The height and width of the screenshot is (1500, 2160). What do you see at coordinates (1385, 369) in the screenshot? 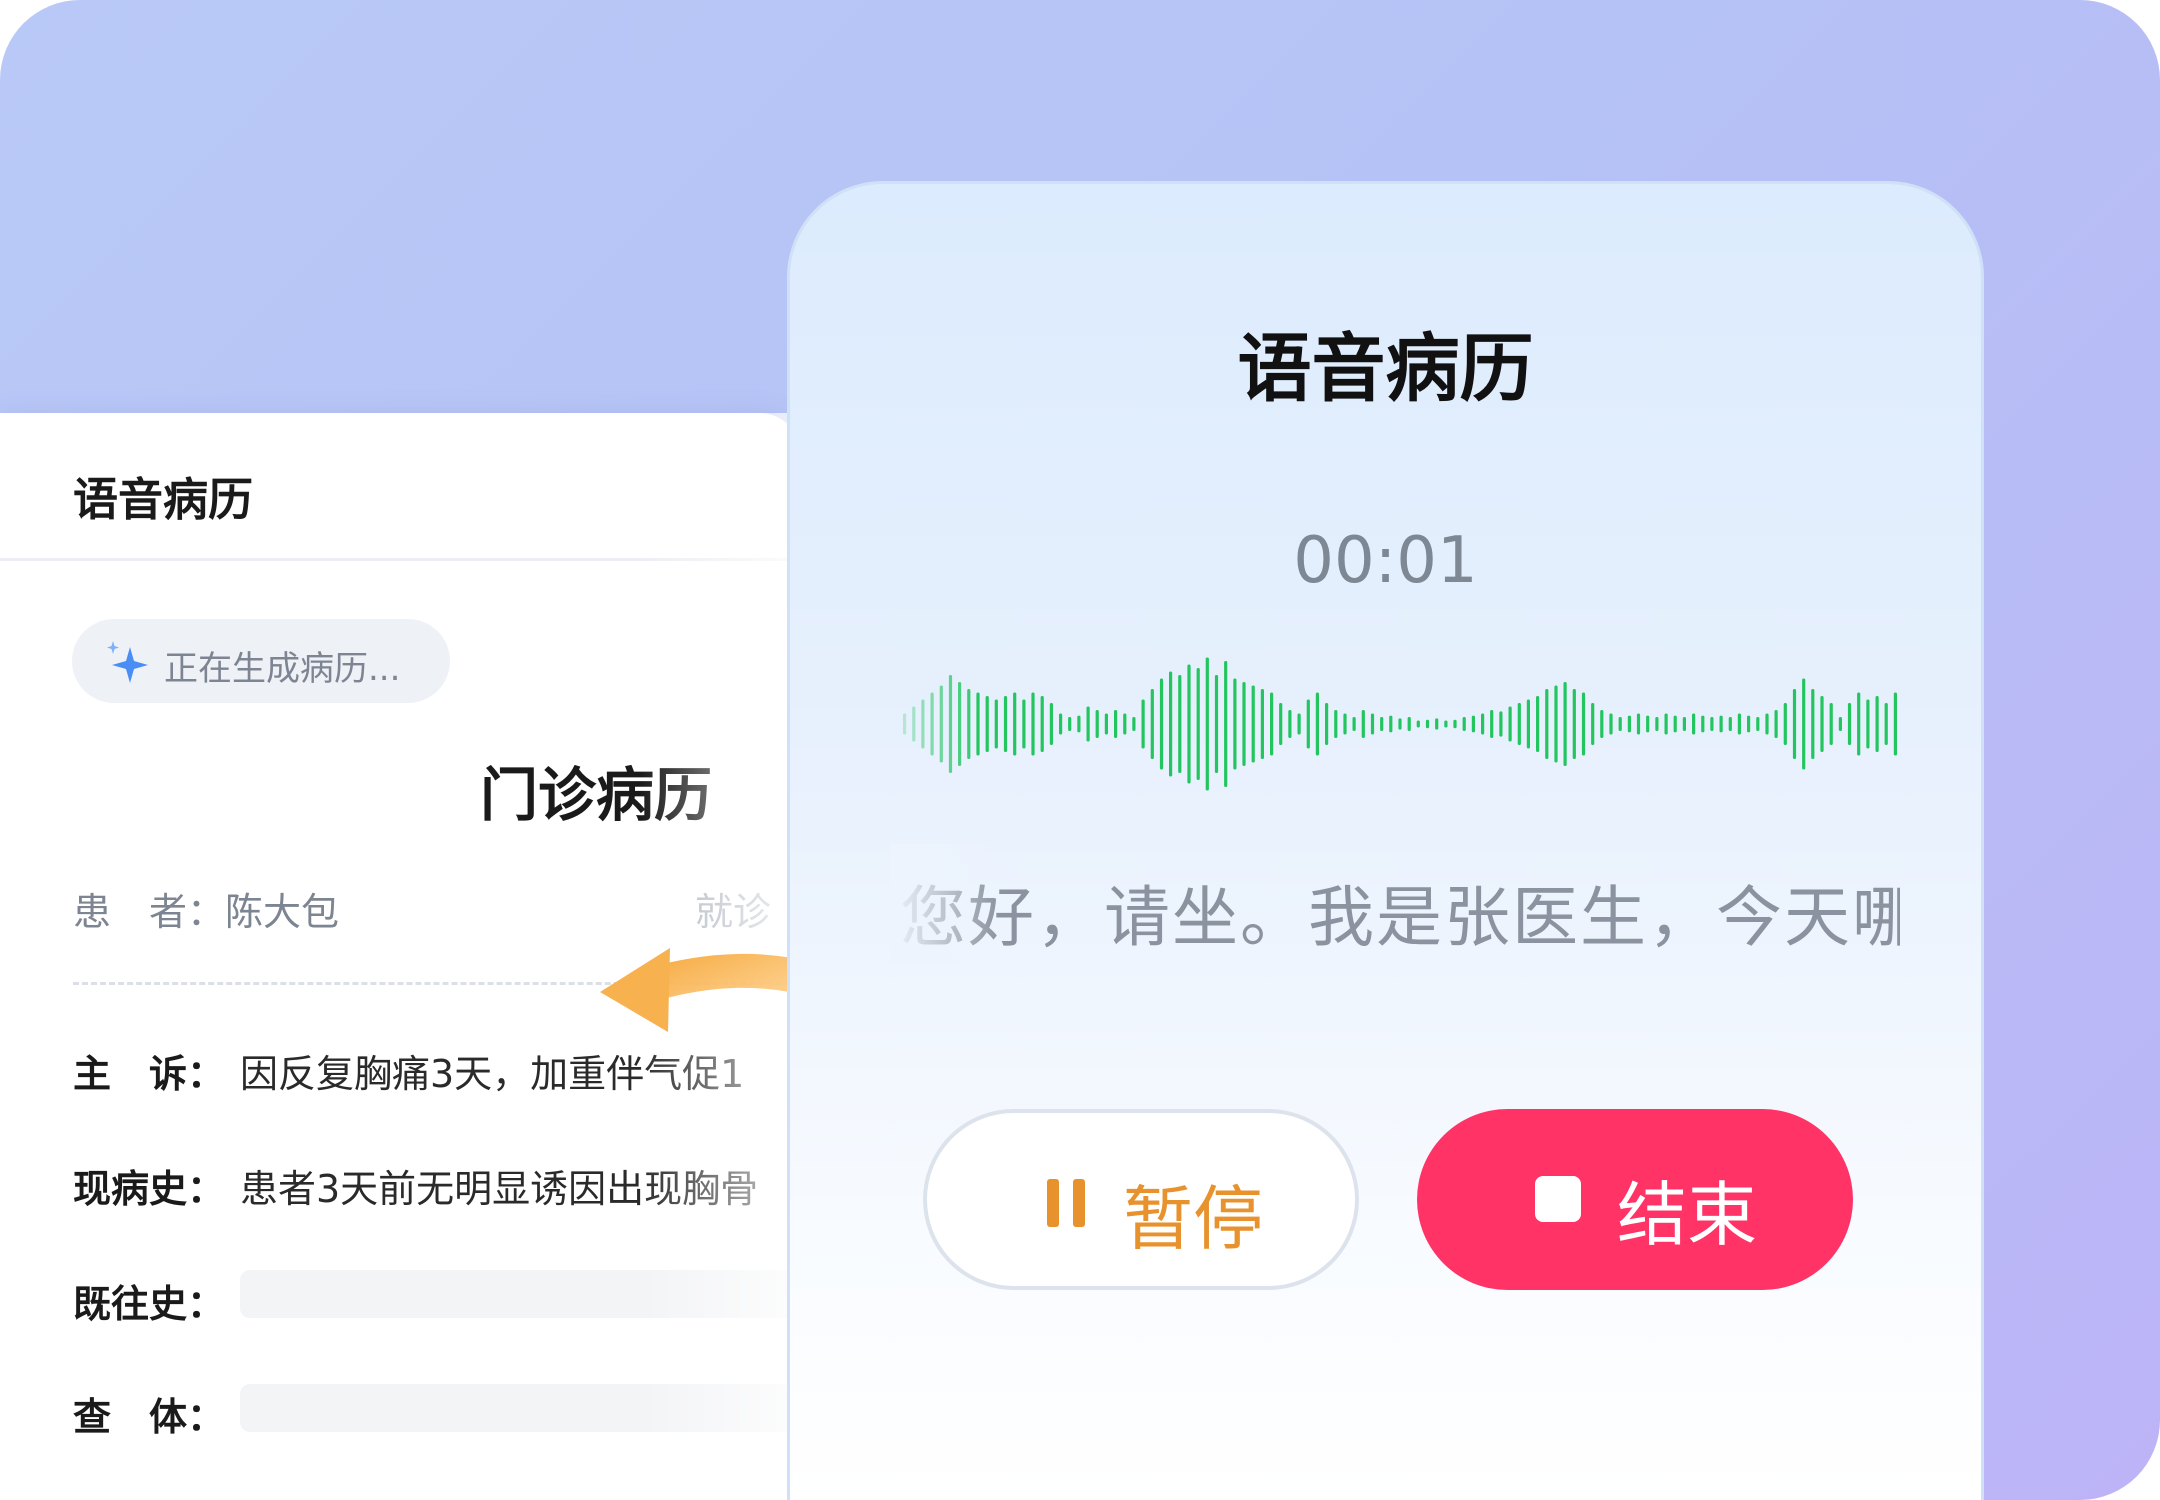
I see `panel-title: 语音病历` at bounding box center [1385, 369].